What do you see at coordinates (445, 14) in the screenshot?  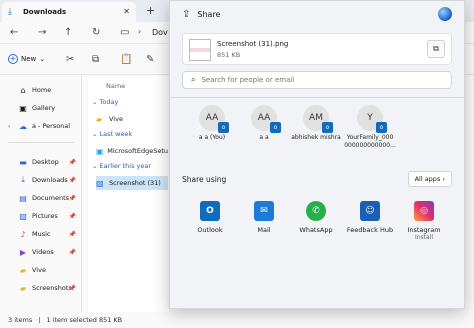 I see `profile-avatar` at bounding box center [445, 14].